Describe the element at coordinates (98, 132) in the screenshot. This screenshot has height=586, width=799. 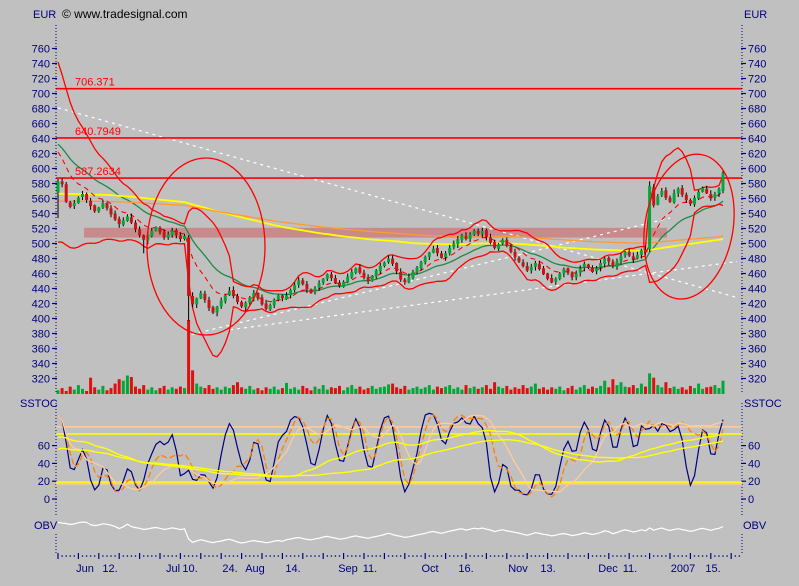
I see `svg-text: 640.7949` at that location.